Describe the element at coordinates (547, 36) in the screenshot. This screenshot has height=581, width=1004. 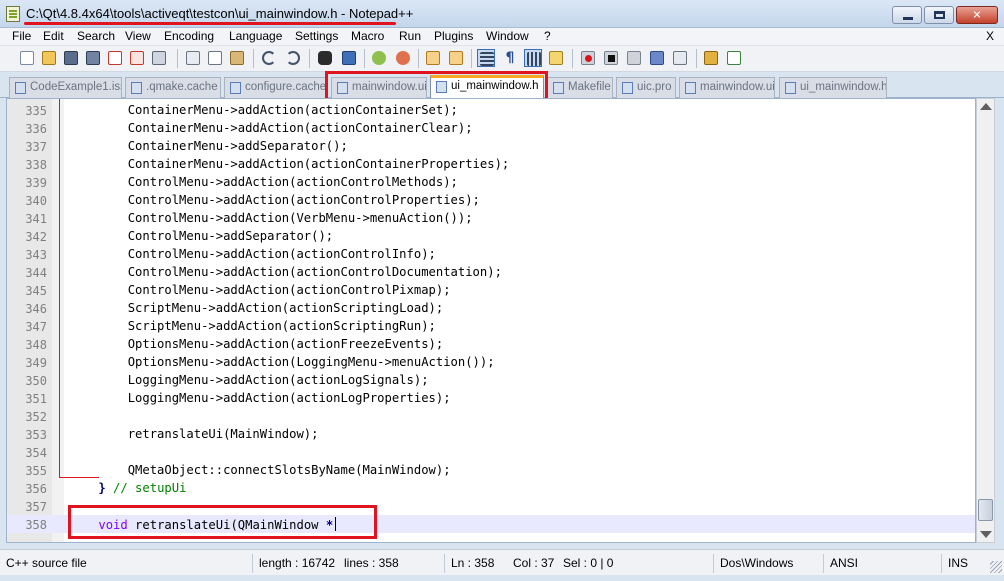
I see `menu-help: ?` at that location.